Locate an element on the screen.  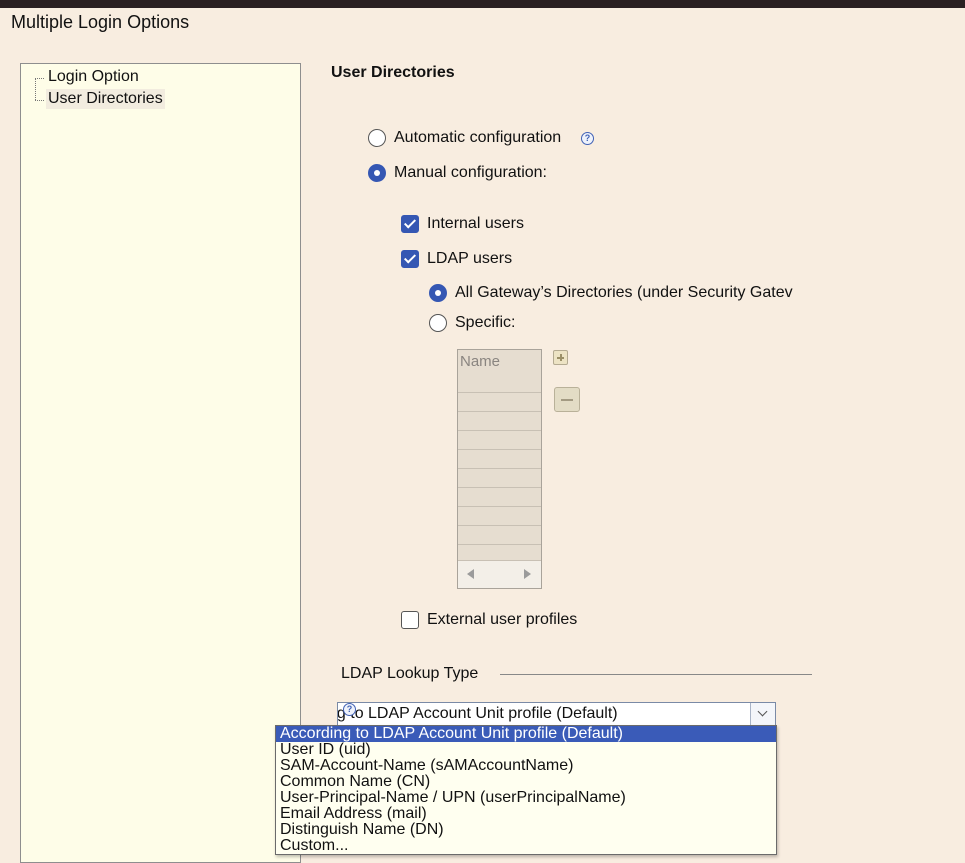
manual-configuration-label: Manual configuration: is located at coordinates (470, 173).